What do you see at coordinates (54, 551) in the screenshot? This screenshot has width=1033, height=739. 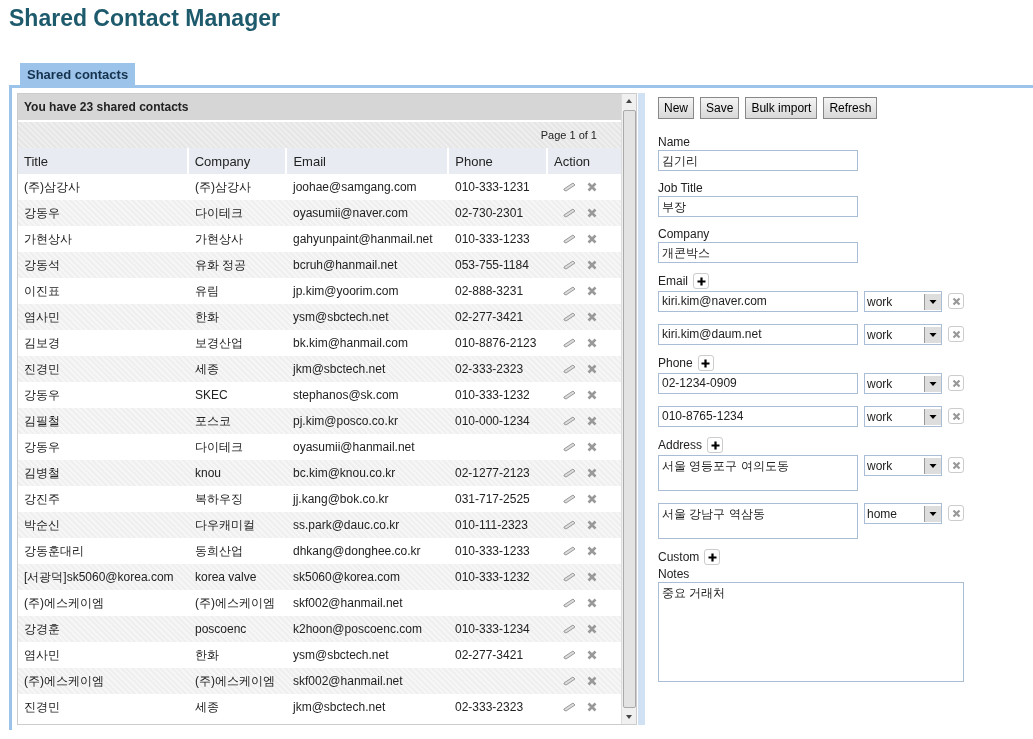 I see `table-cell-text: 강동훈대리` at bounding box center [54, 551].